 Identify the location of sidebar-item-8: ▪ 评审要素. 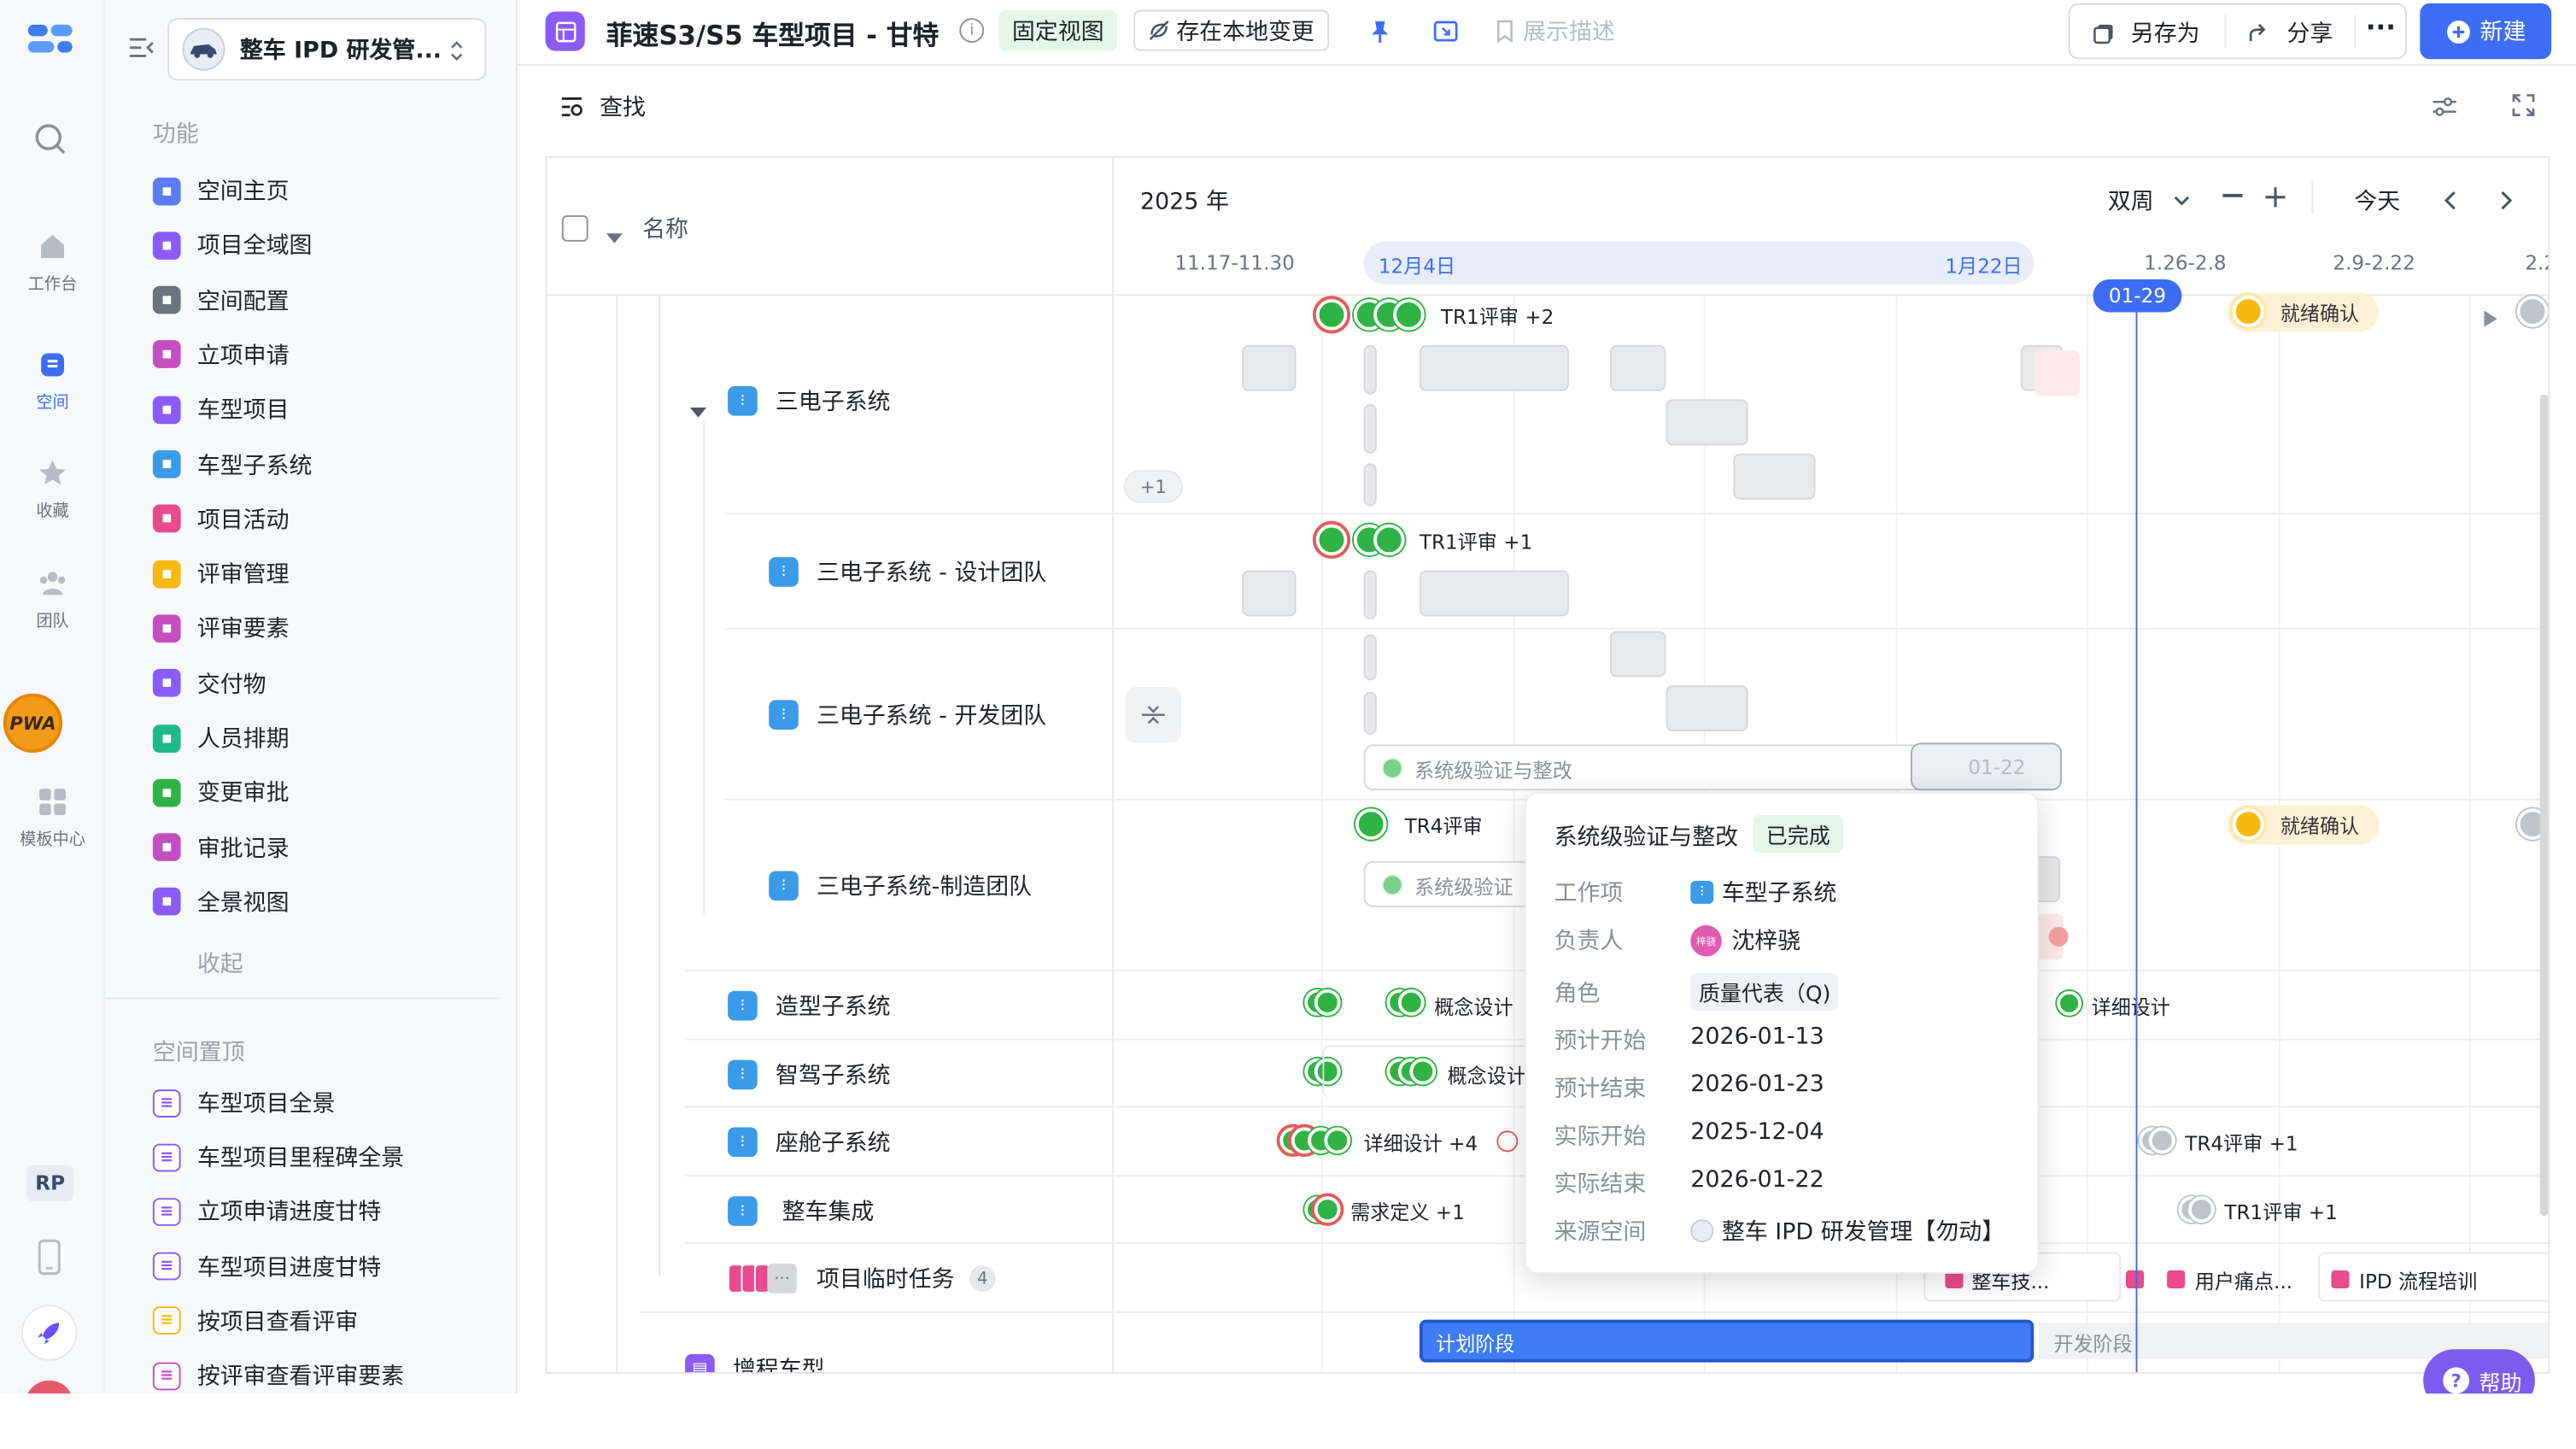
(221, 628).